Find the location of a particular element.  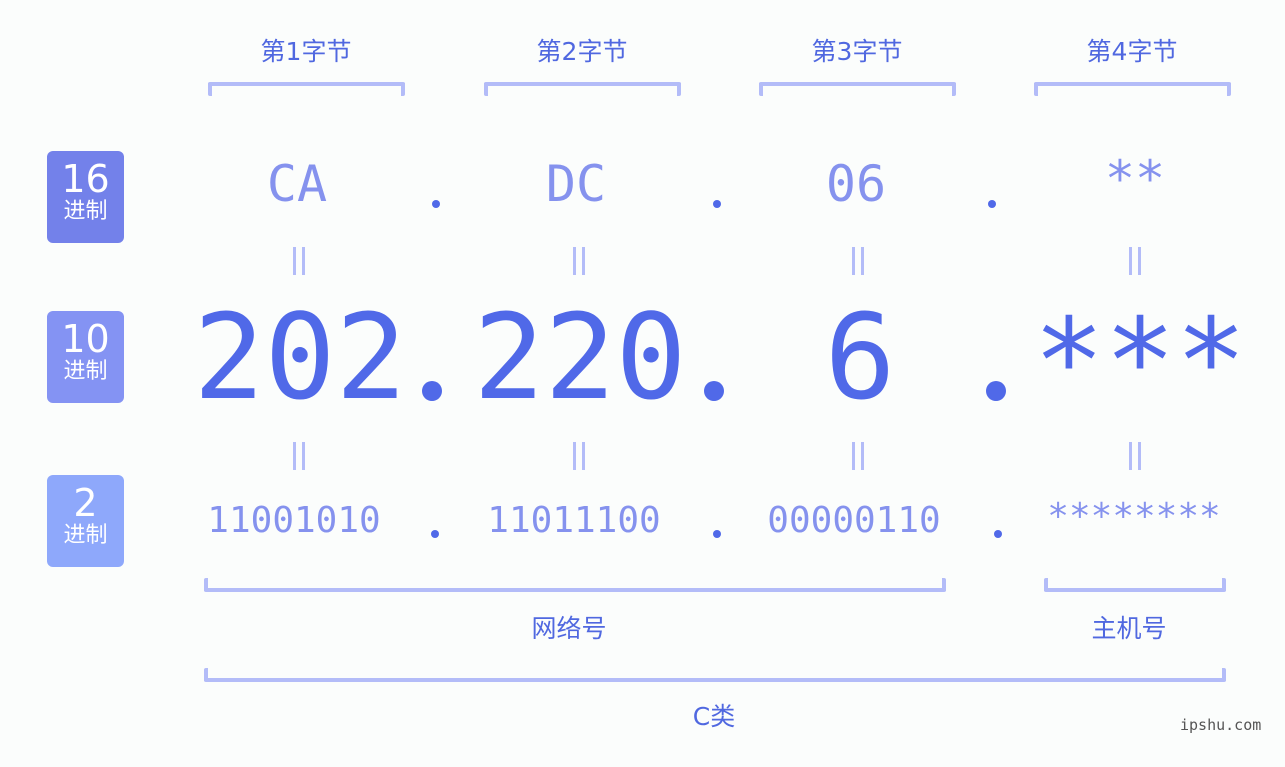

network-bracket is located at coordinates (575, 585).